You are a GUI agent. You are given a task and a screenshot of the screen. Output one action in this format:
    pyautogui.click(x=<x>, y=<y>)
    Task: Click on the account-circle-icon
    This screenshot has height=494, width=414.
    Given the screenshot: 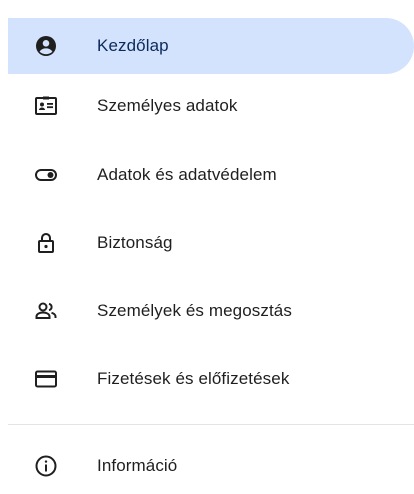 What is the action you would take?
    pyautogui.click(x=46, y=46)
    